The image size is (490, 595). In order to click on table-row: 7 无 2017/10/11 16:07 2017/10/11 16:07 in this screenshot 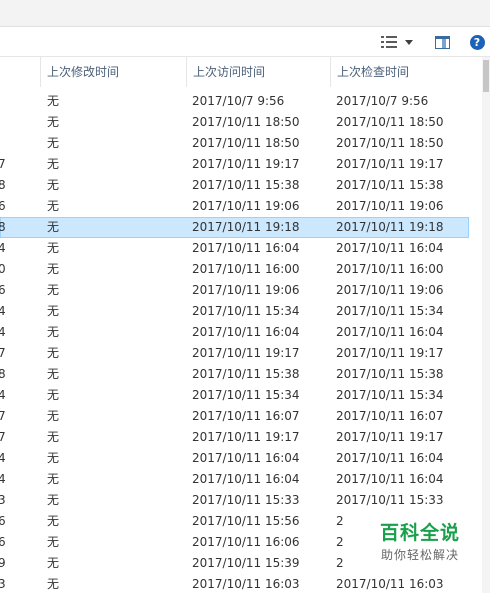, I will do `click(241, 416)`.